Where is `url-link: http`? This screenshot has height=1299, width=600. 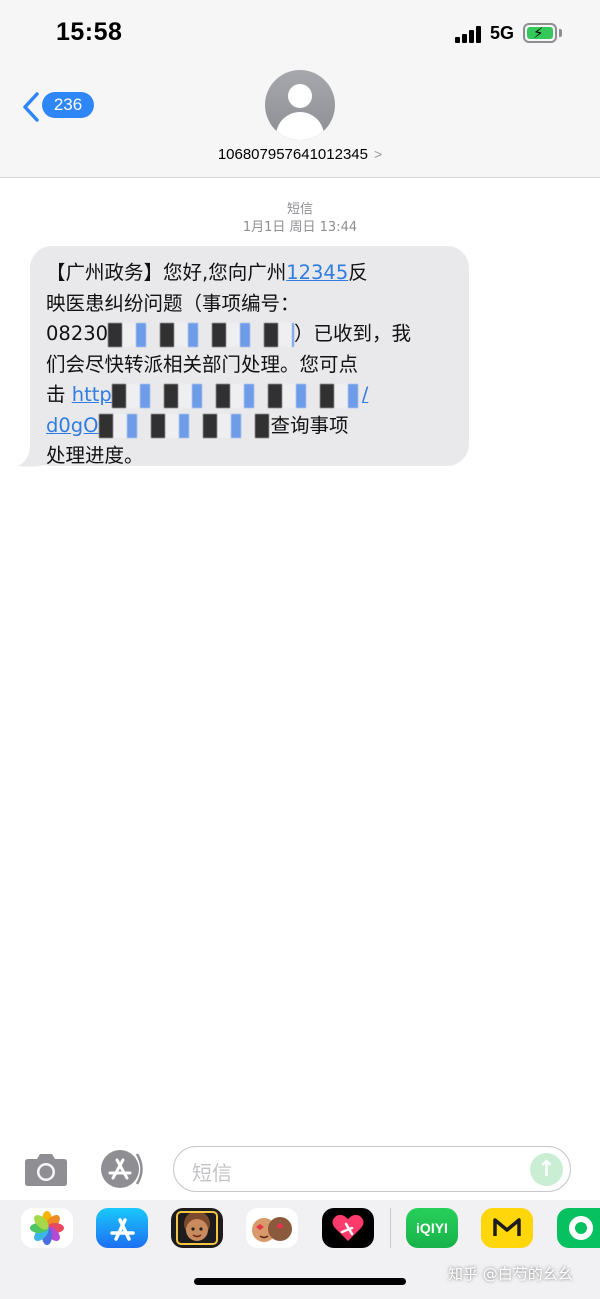
url-link: http is located at coordinates (92, 394).